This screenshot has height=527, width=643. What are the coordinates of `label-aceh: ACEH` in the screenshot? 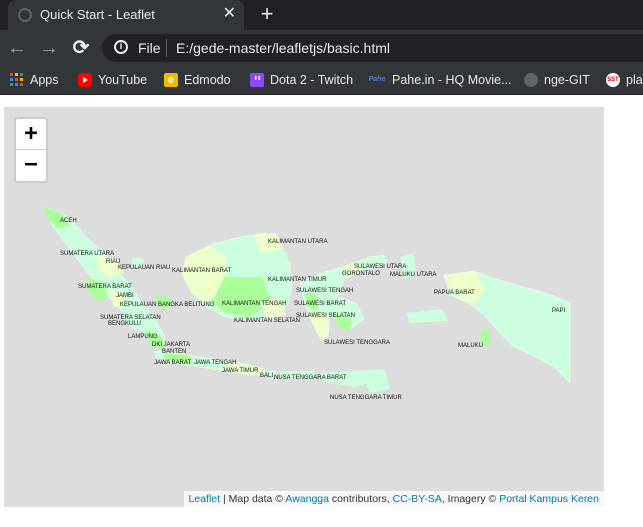 It's located at (68, 221).